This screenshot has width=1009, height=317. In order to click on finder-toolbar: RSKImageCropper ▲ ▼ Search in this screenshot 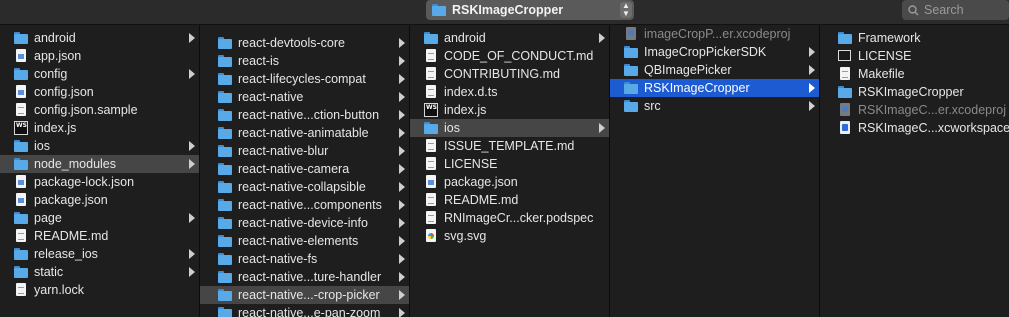, I will do `click(504, 12)`.